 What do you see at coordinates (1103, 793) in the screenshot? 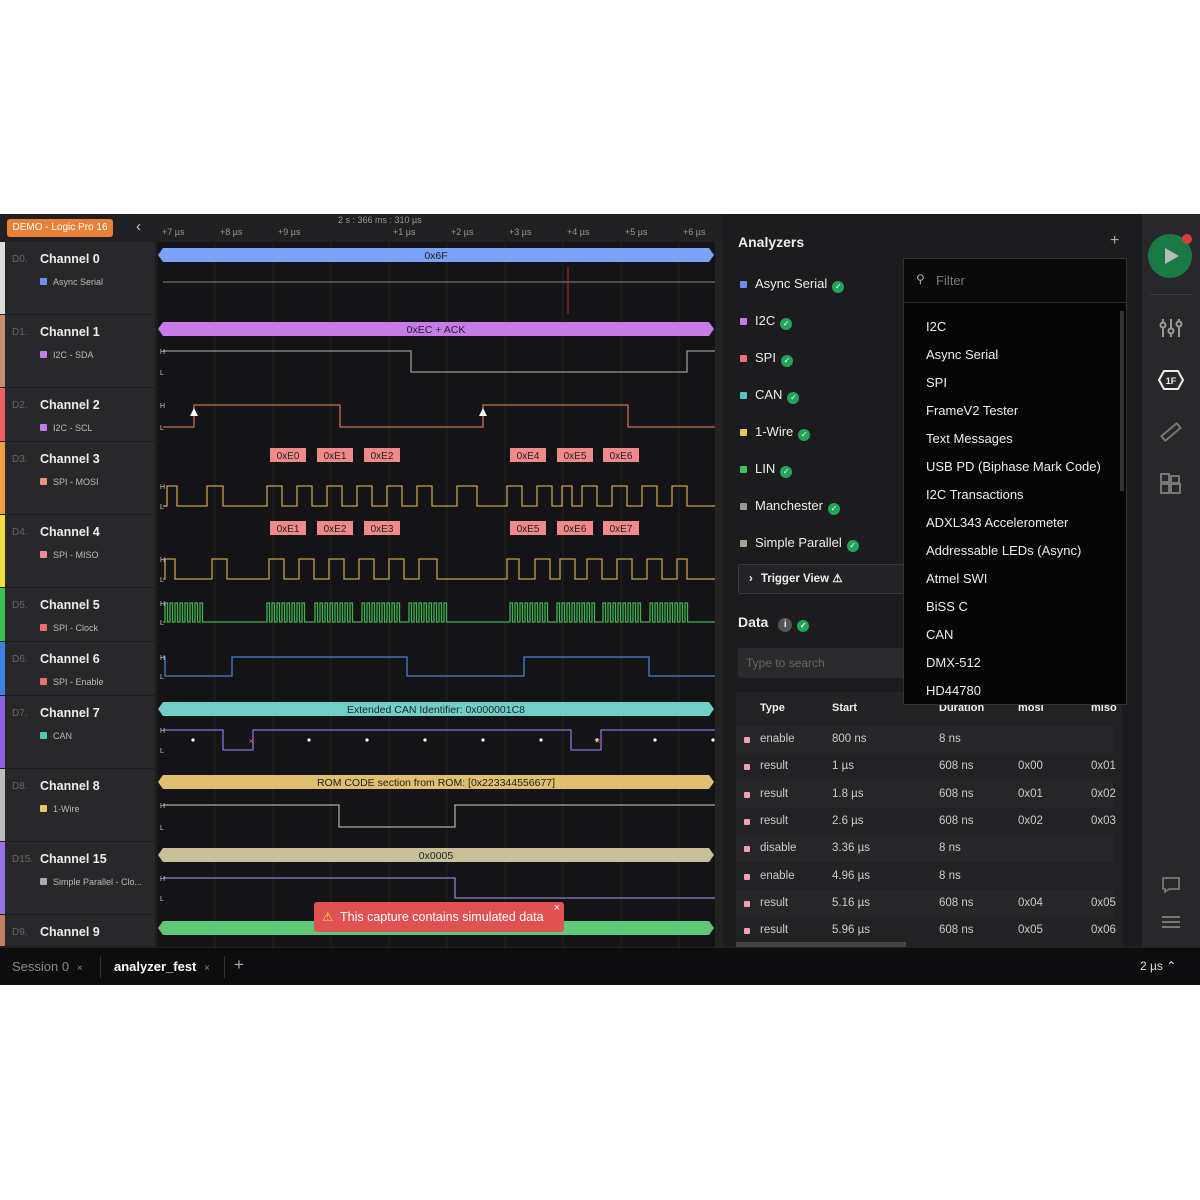
I see `table-cell: 0x02` at bounding box center [1103, 793].